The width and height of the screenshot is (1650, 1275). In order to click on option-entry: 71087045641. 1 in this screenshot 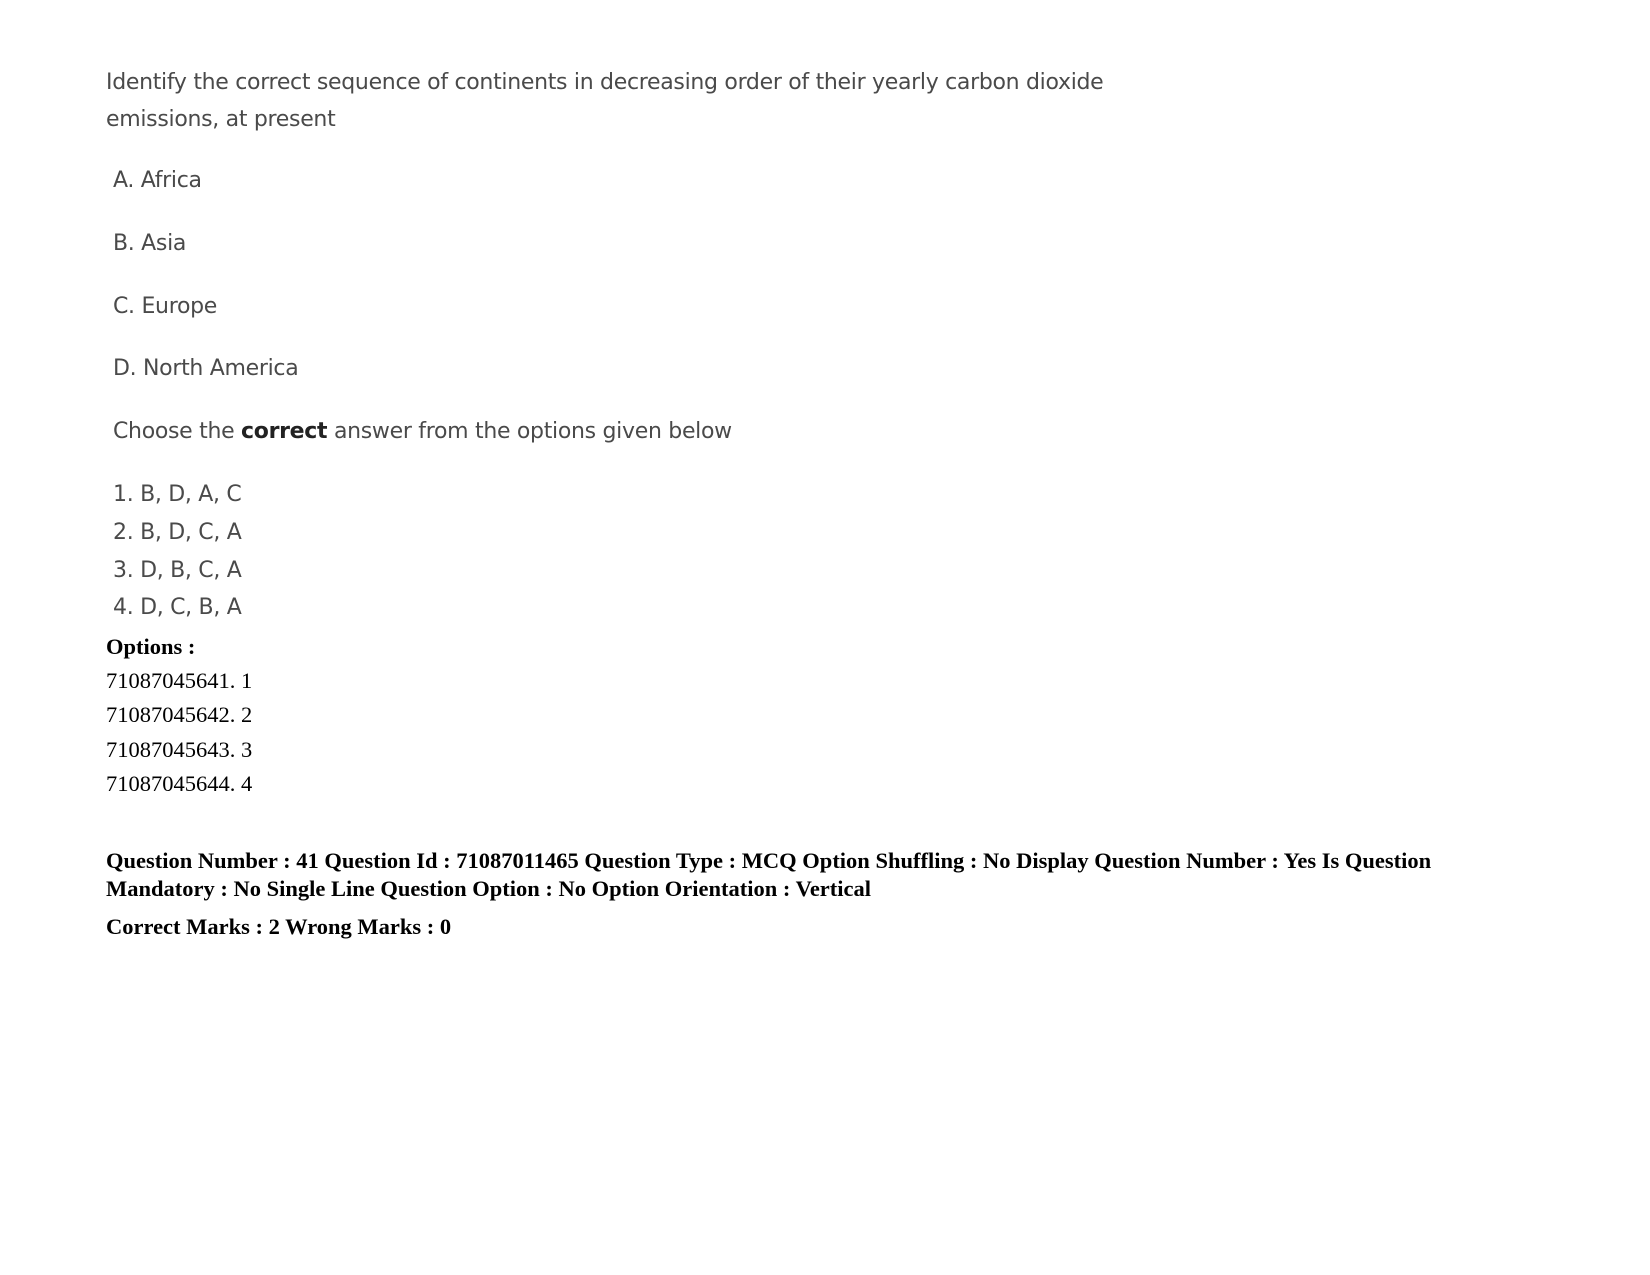, I will do `click(179, 680)`.